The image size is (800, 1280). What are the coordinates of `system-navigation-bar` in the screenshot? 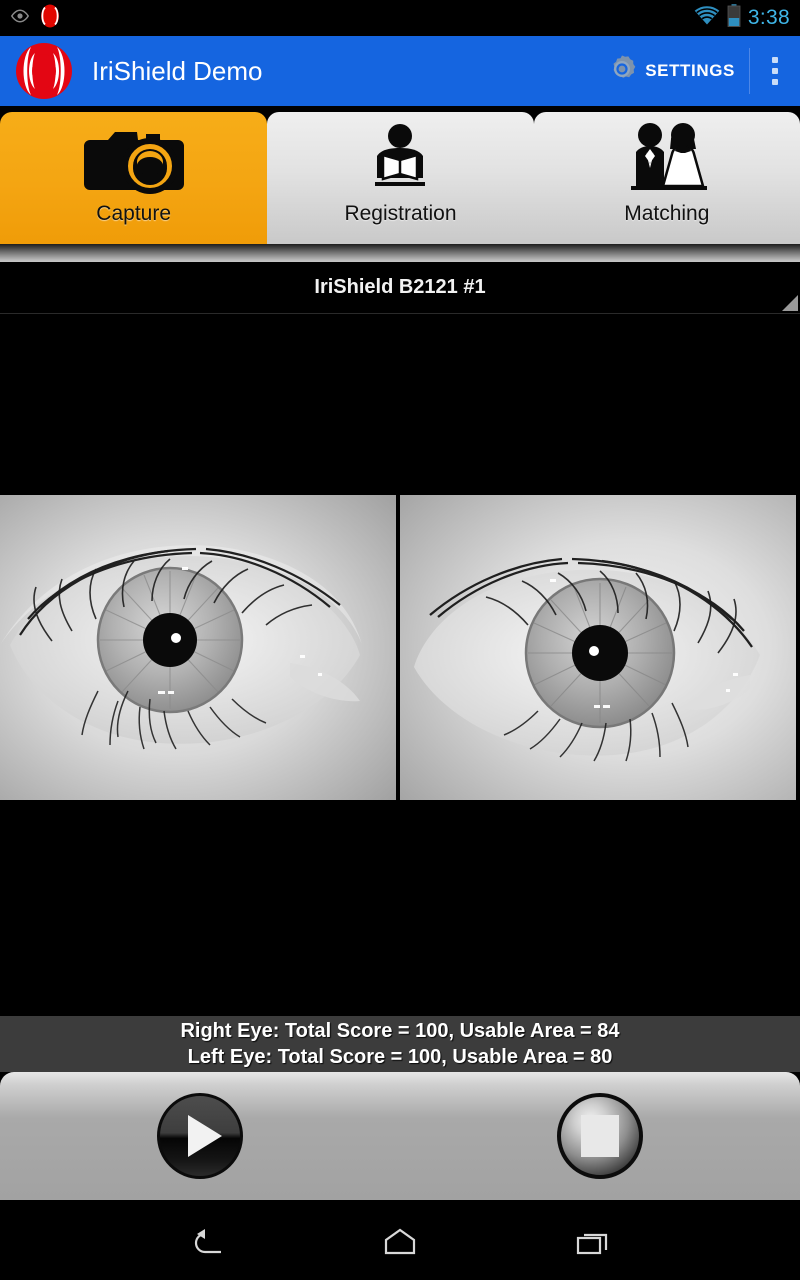 It's located at (400, 1244).